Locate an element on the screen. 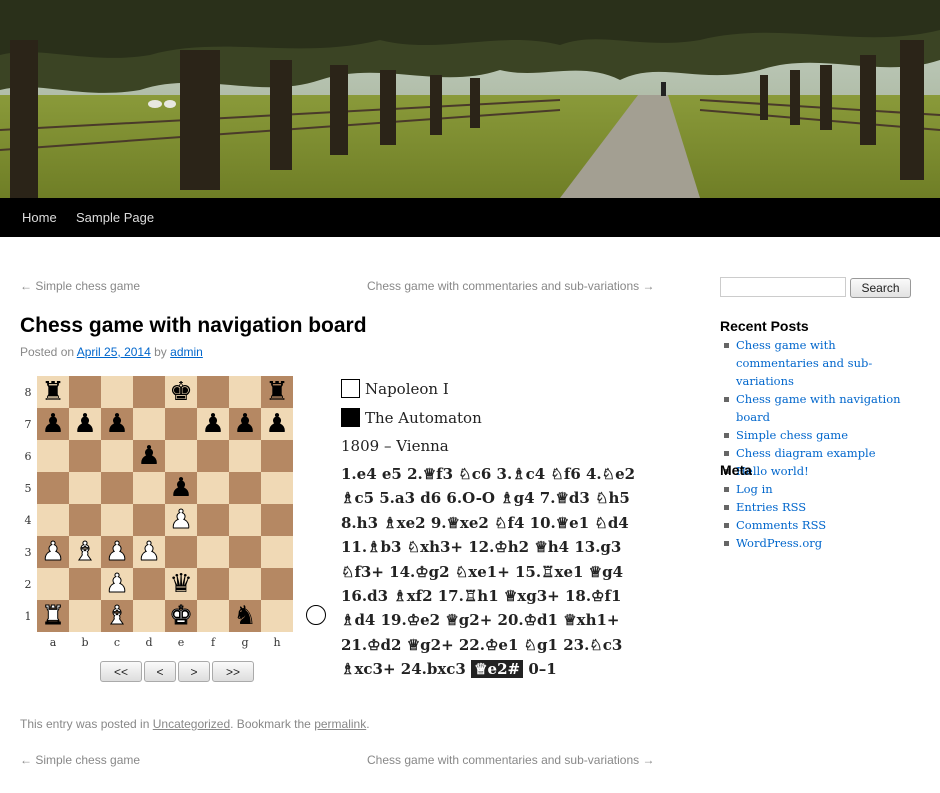 Image resolution: width=940 pixels, height=793 pixels. recent-post-link: Simple chess game is located at coordinates (818, 435).